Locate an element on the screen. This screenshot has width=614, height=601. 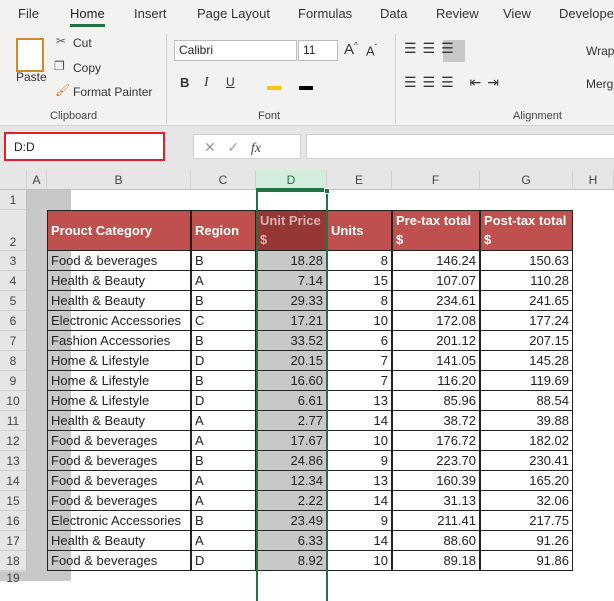
fx-button: fx is located at coordinates (256, 148).